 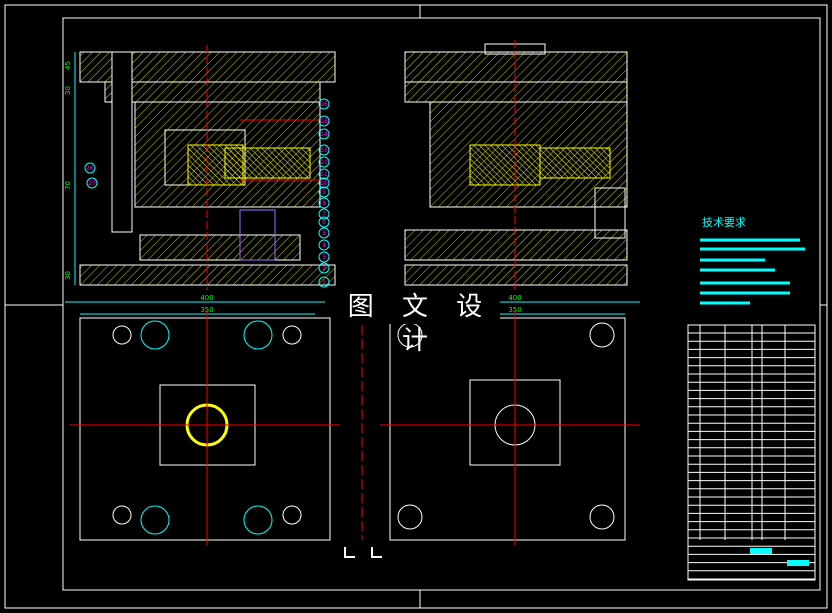 What do you see at coordinates (516, 165) in the screenshot?
I see `section-view-right` at bounding box center [516, 165].